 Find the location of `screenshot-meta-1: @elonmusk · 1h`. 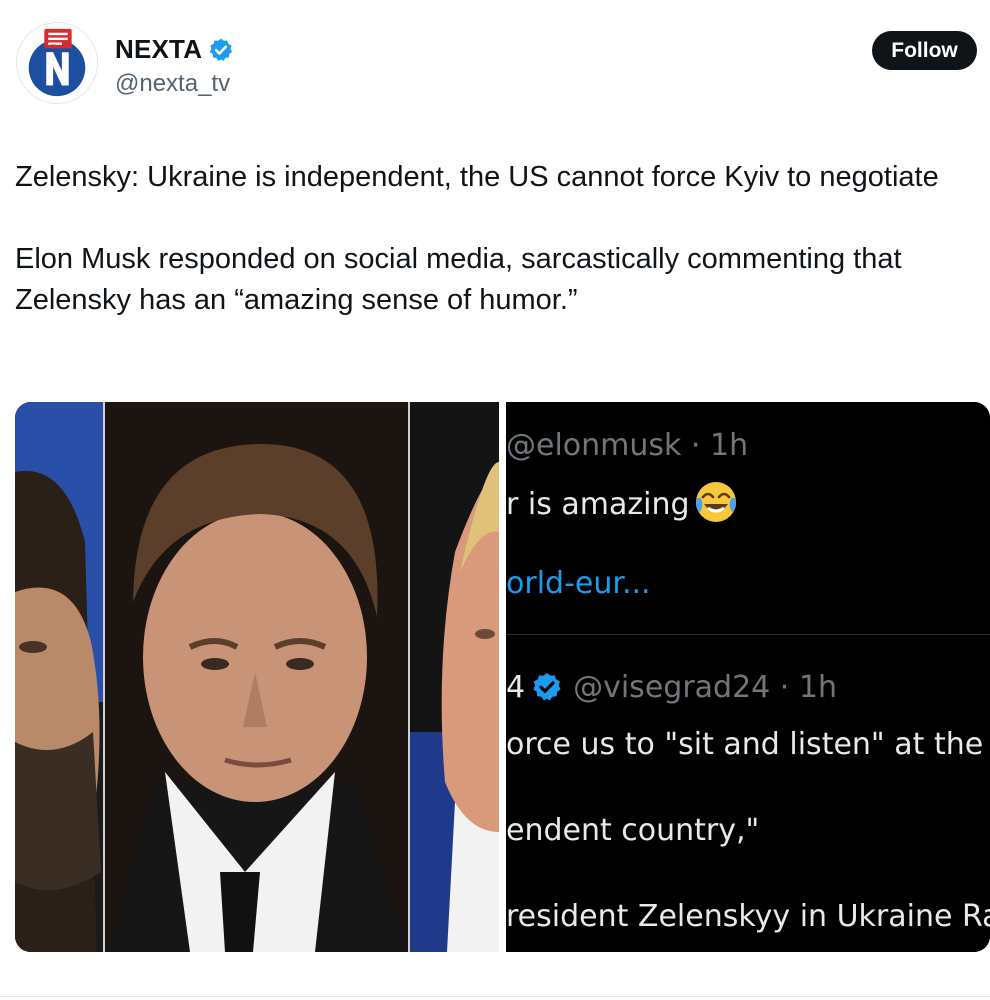

screenshot-meta-1: @elonmusk · 1h is located at coordinates (627, 445).